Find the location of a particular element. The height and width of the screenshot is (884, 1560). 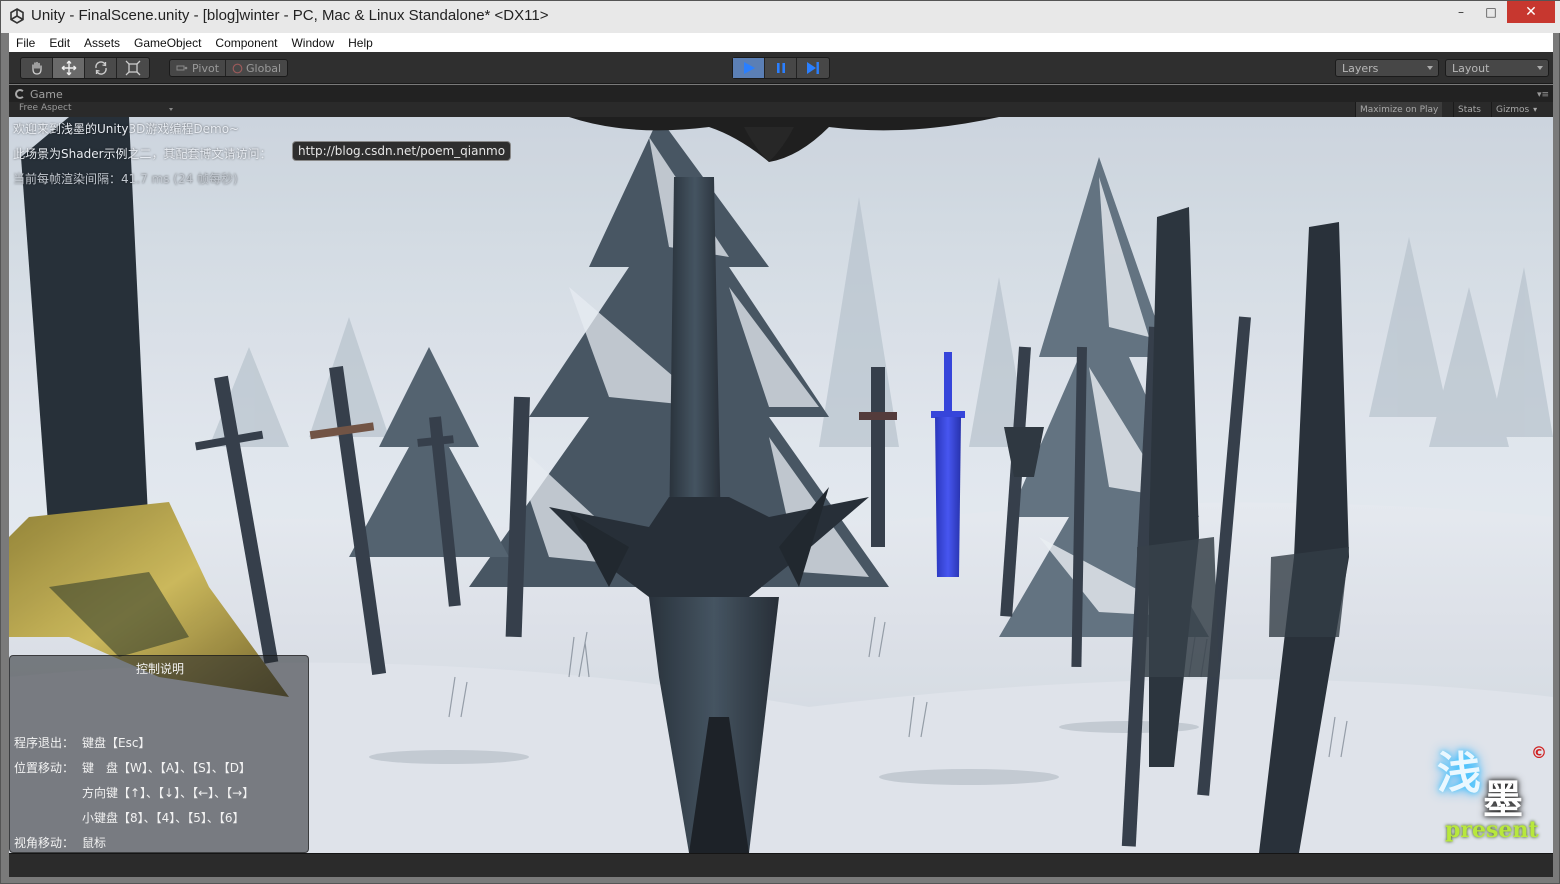

pivot-label: Pivot is located at coordinates (206, 68).